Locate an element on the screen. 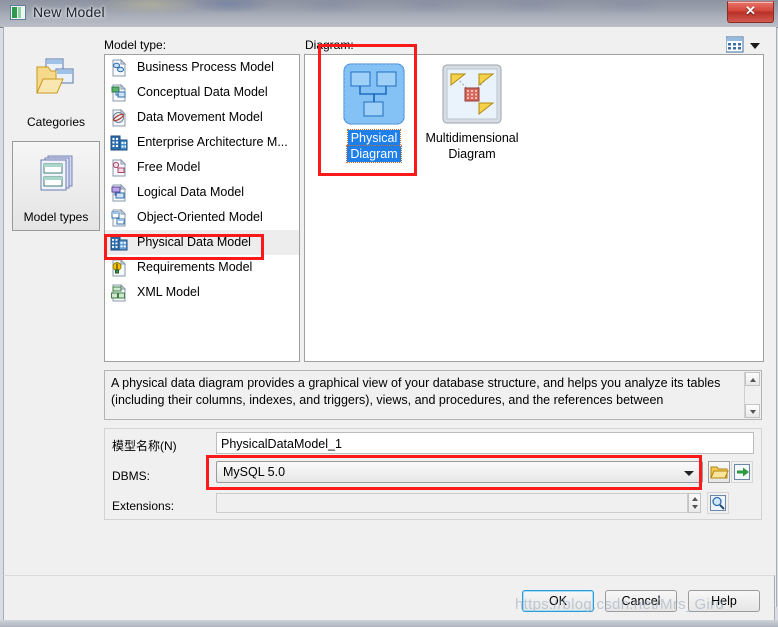  dbms-combobox-value: MySQL 5.0 is located at coordinates (254, 472).